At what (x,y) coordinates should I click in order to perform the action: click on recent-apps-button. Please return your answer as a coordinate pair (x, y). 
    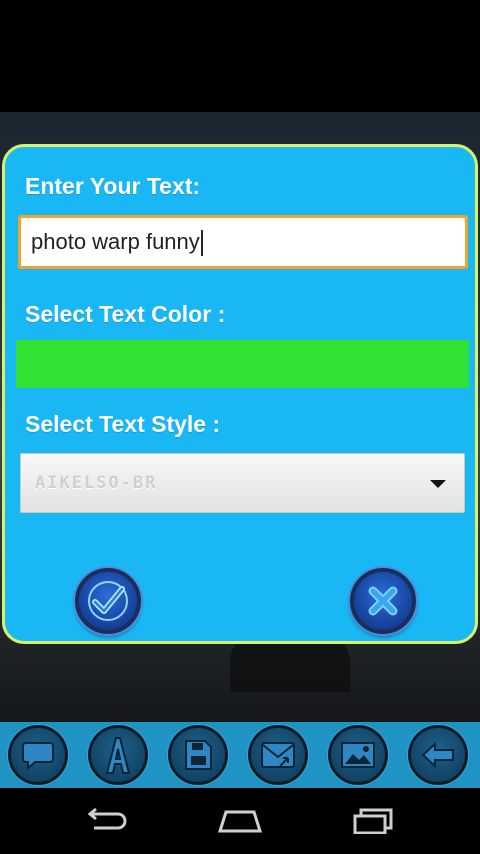
    Looking at the image, I should click on (372, 821).